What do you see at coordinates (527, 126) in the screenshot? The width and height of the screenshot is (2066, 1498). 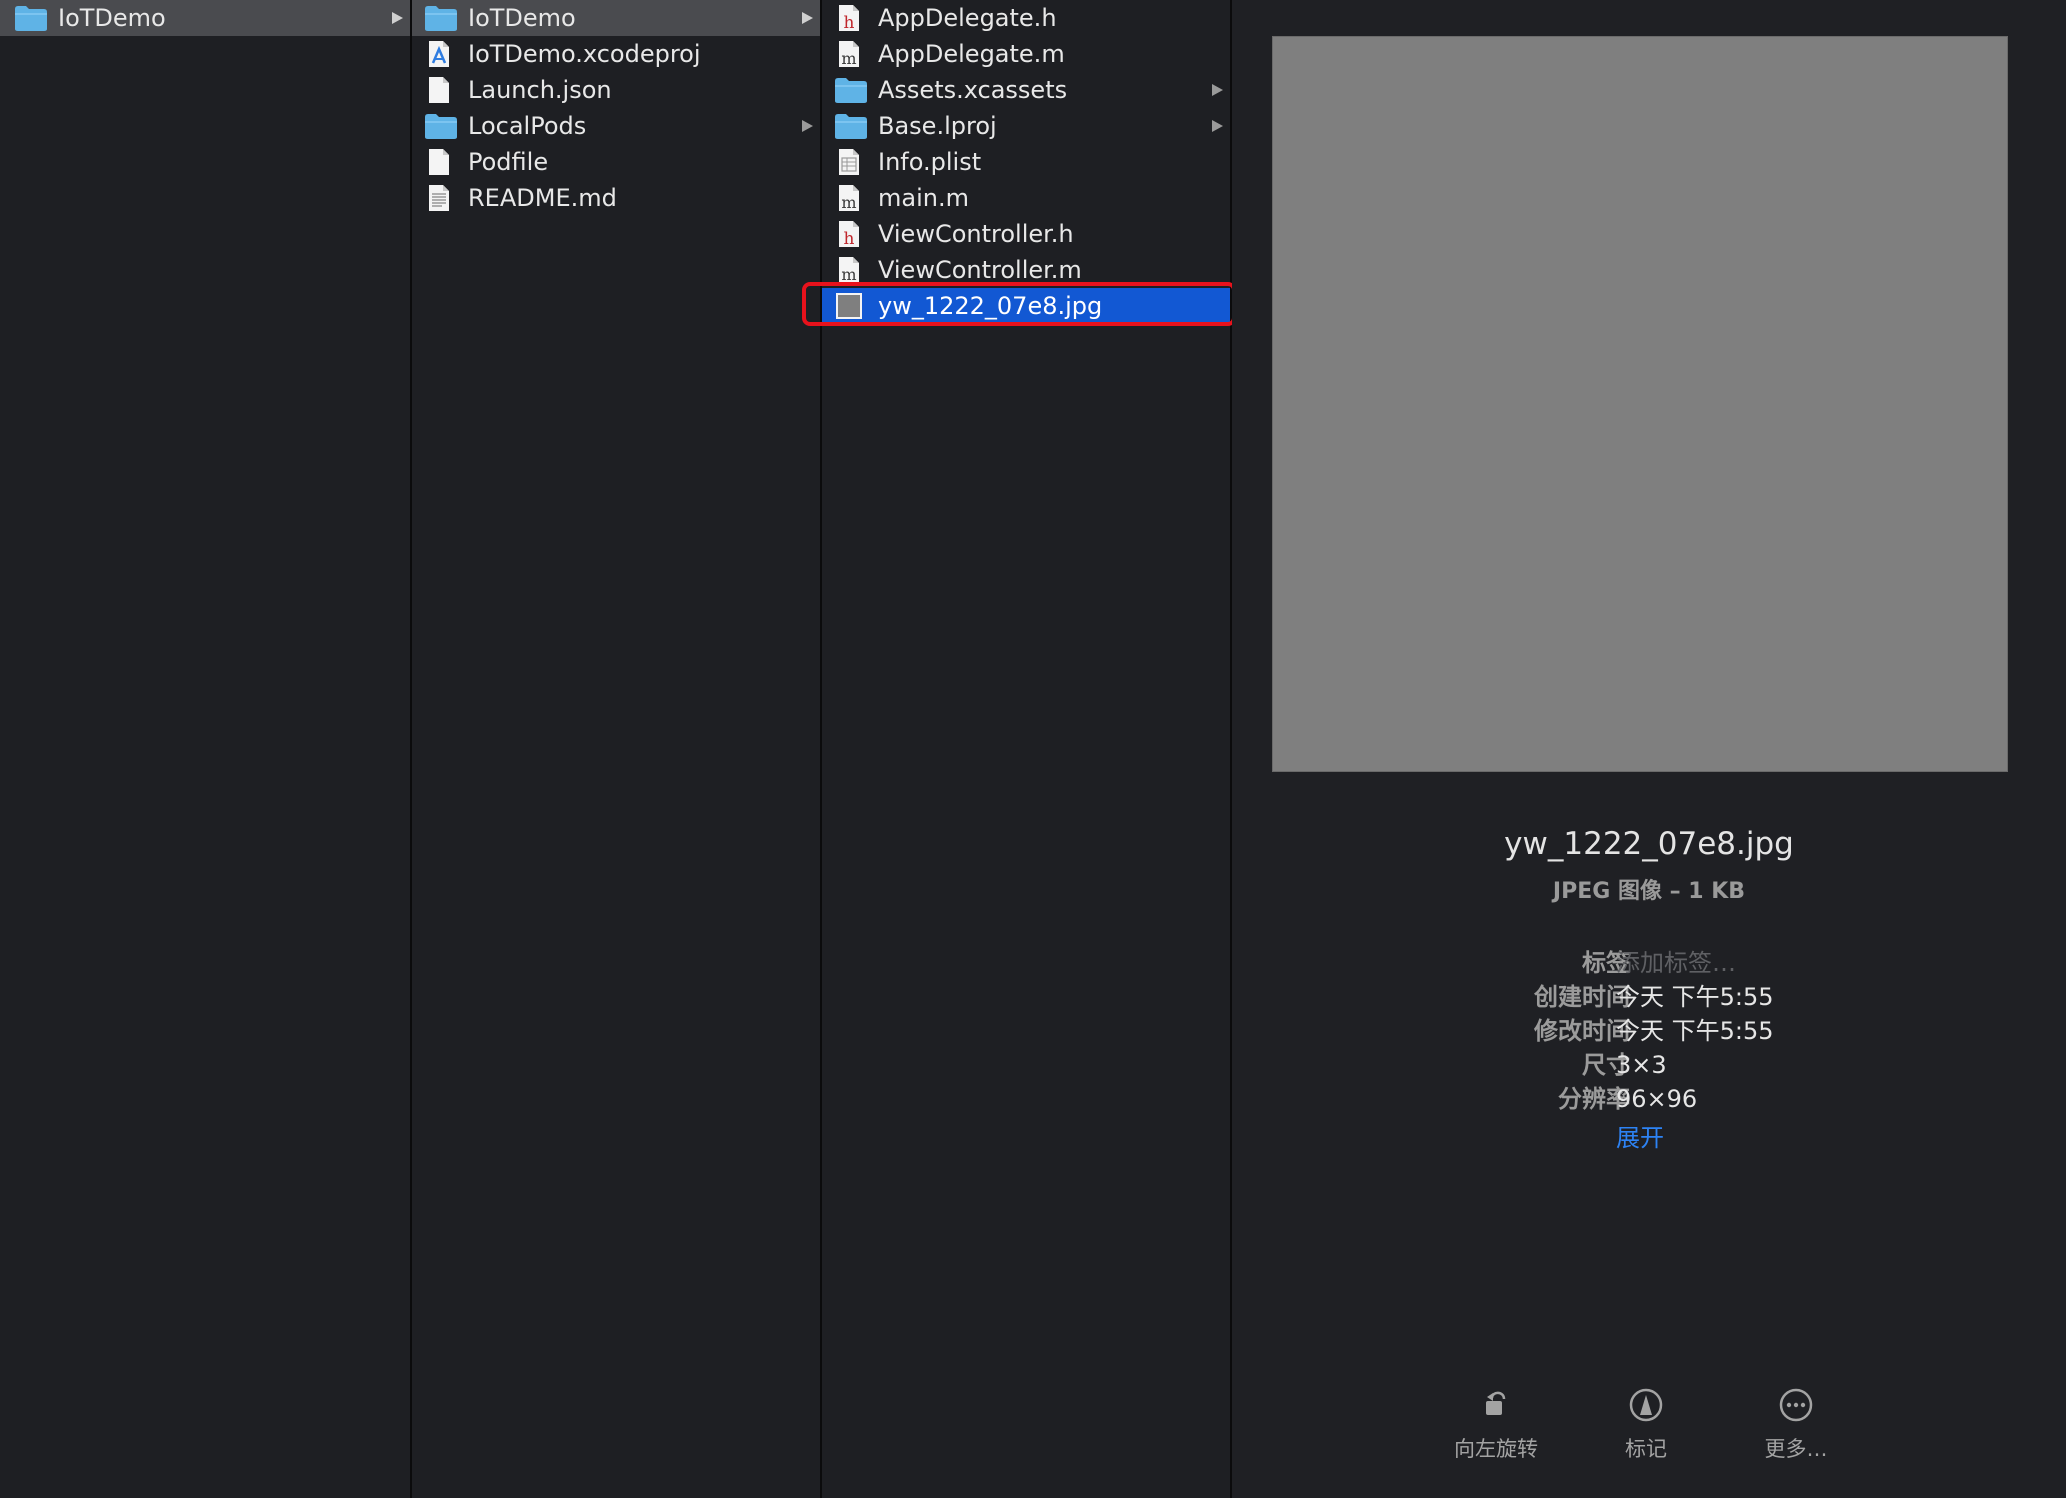 I see `file-name: LocalPods` at bounding box center [527, 126].